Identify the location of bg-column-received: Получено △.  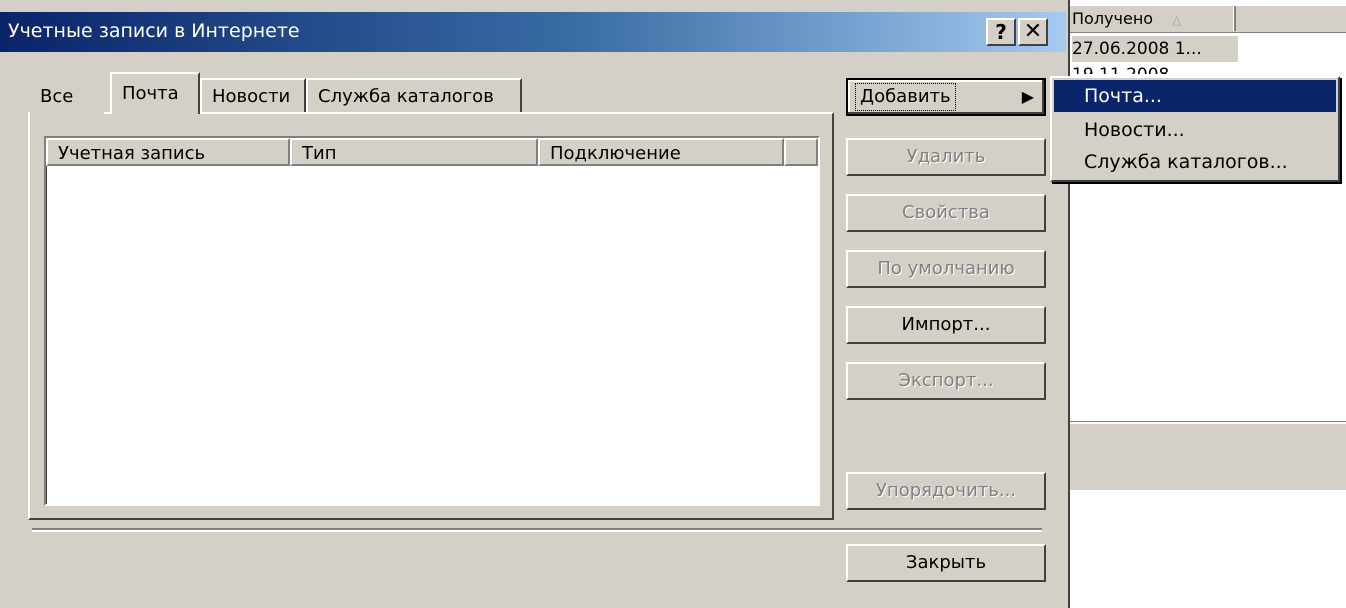
(1154, 18).